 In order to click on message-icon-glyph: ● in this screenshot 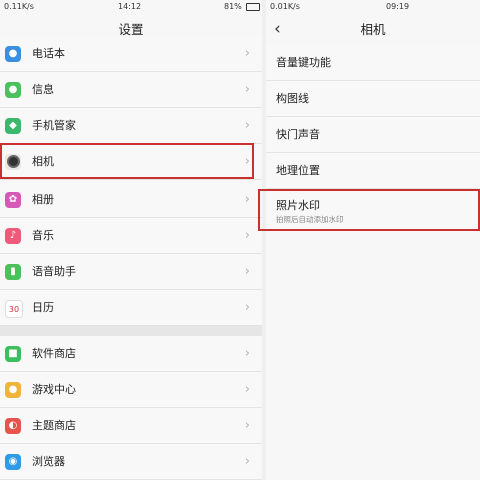, I will do `click(13, 89)`.